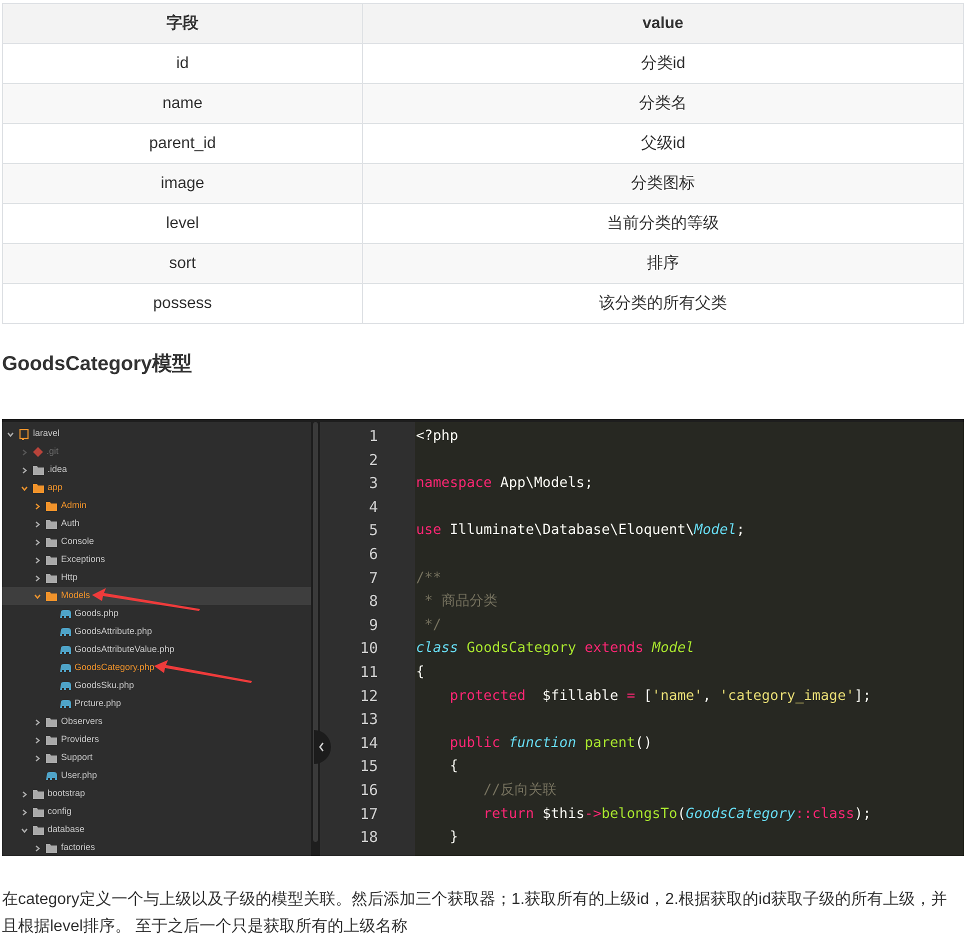  What do you see at coordinates (369, 814) in the screenshot?
I see `line-number: 17` at bounding box center [369, 814].